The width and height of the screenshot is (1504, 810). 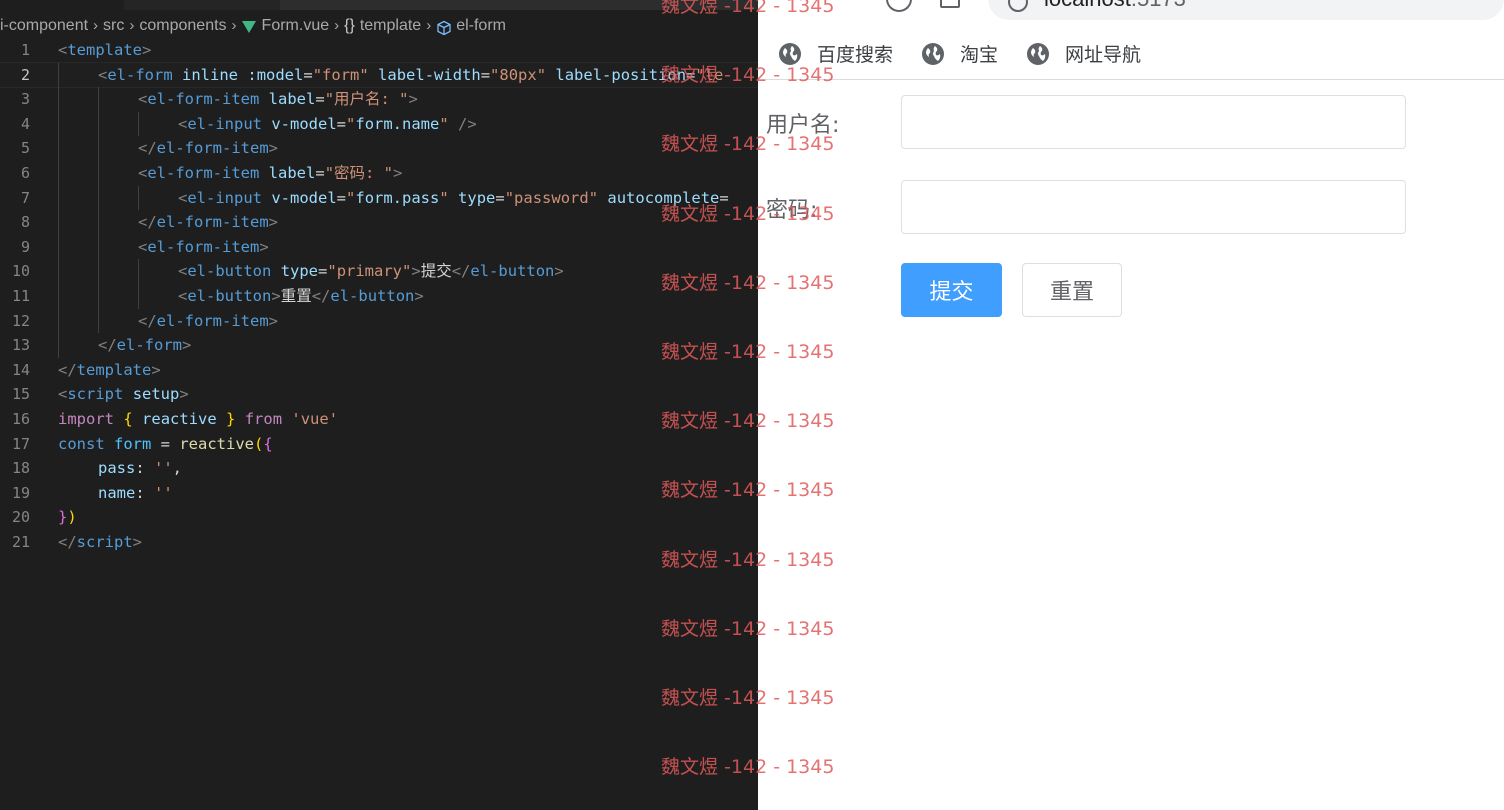 What do you see at coordinates (379, 493) in the screenshot?
I see `code-line: 19 name: ''` at bounding box center [379, 493].